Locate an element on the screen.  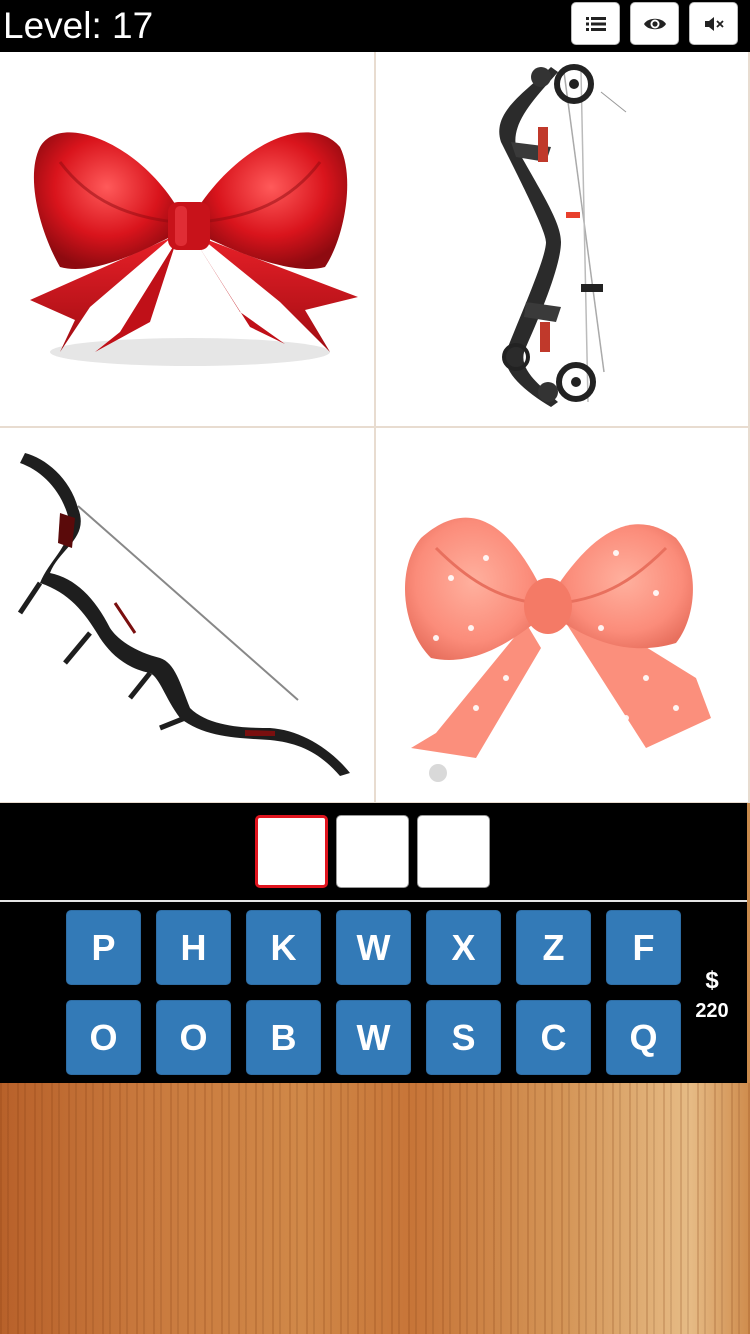
reveal-hint-button is located at coordinates (654, 23).